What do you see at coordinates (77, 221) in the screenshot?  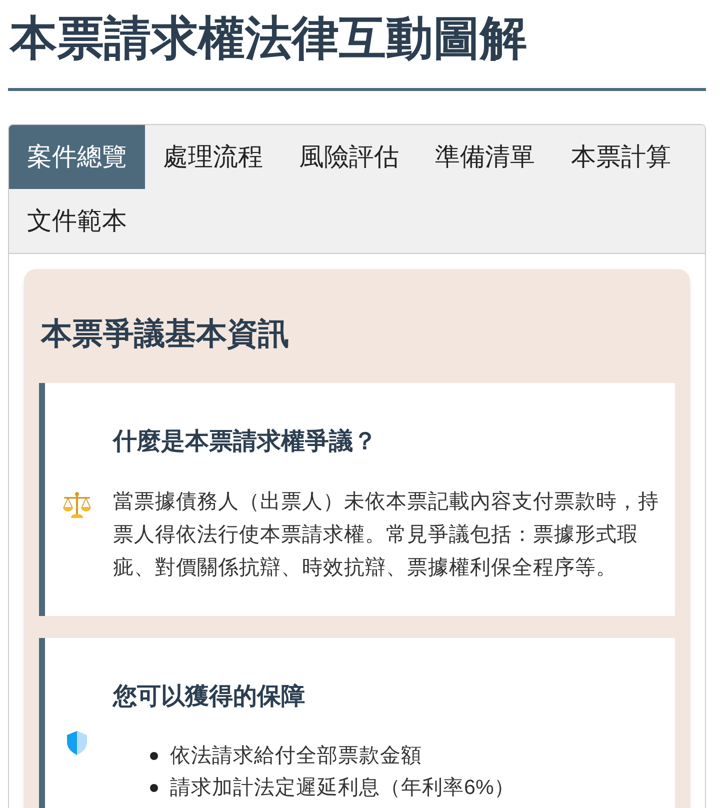 I see `tab: 文件範本` at bounding box center [77, 221].